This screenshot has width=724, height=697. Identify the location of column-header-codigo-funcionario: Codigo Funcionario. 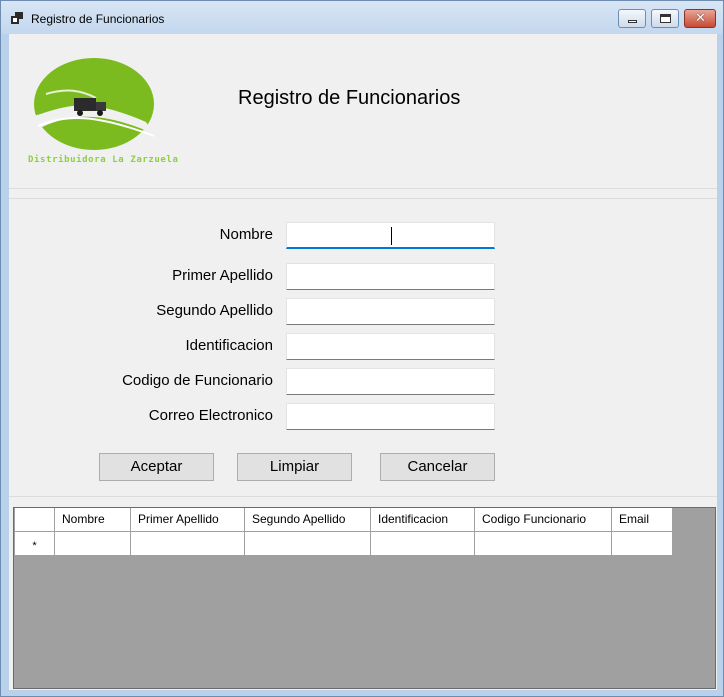
(543, 520).